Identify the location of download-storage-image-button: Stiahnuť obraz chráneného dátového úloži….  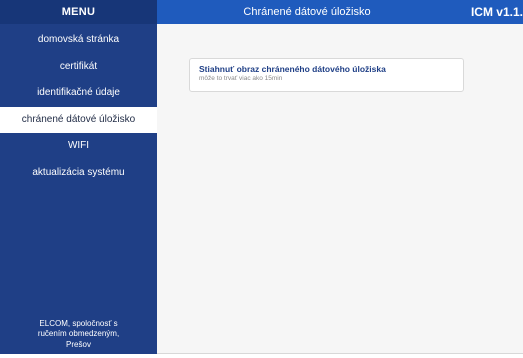
(326, 75).